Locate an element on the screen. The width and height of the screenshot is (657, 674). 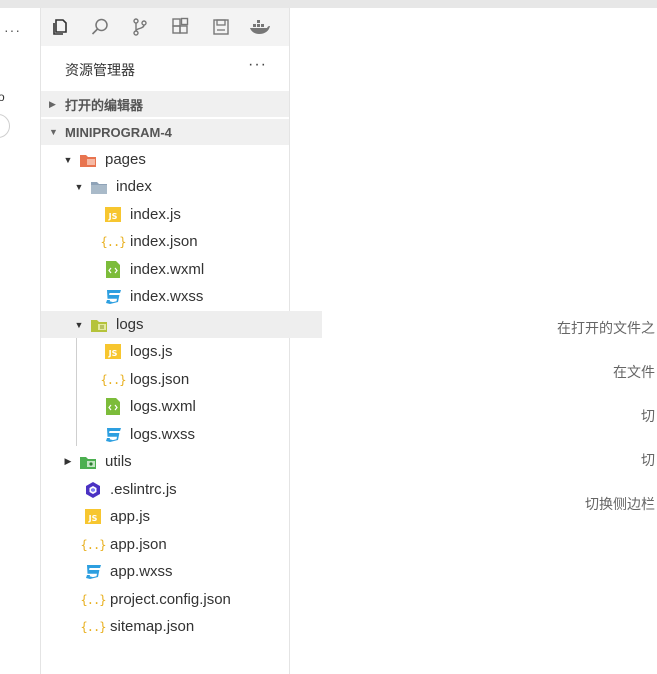
tree-item-sitemap: {..} sitemap.json is located at coordinates (186, 626).